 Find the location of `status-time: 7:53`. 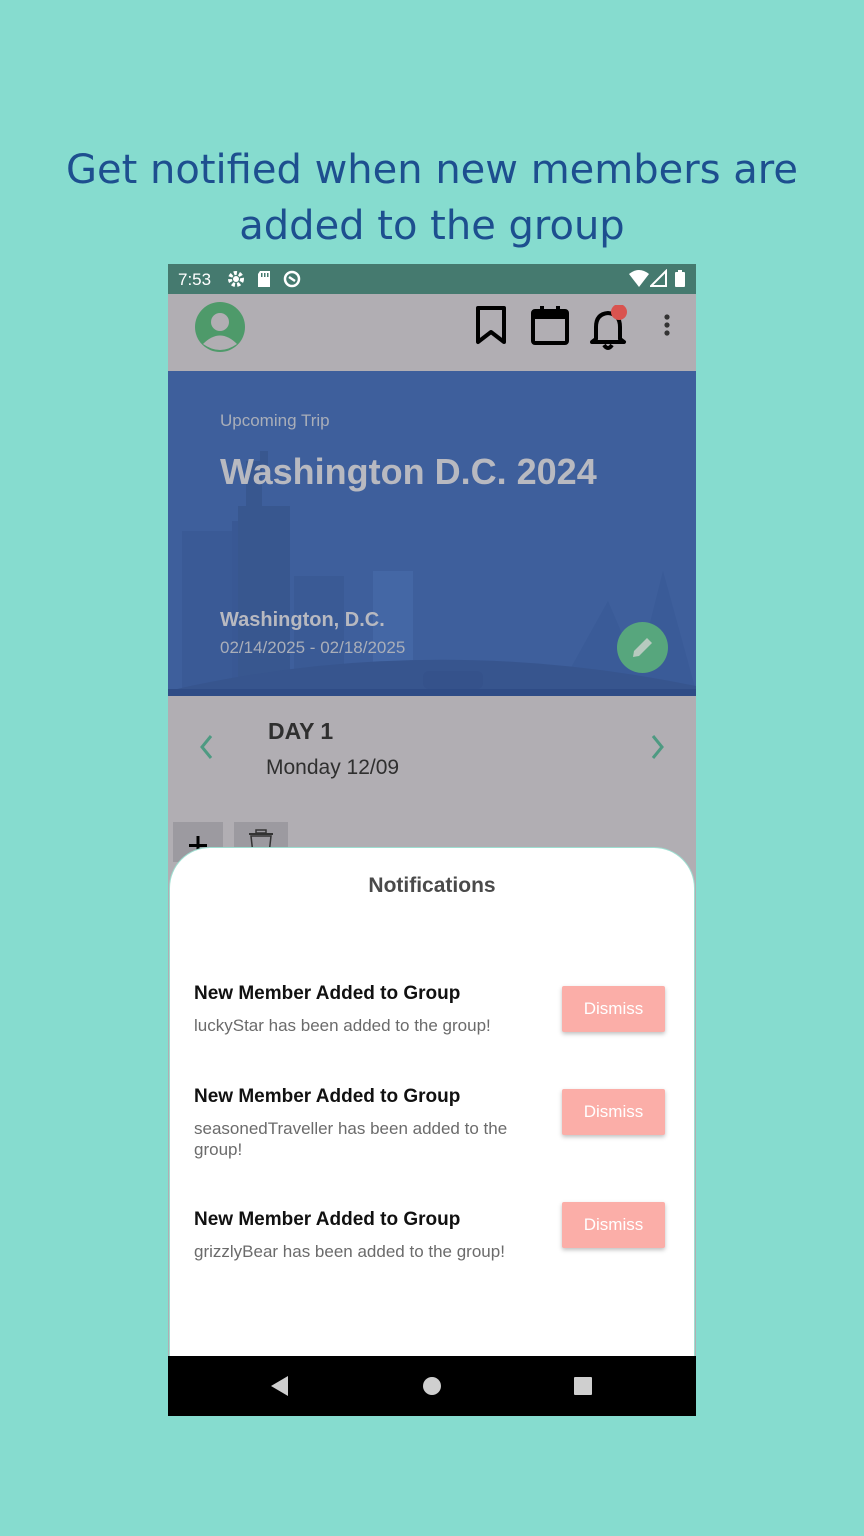

status-time: 7:53 is located at coordinates (195, 279).